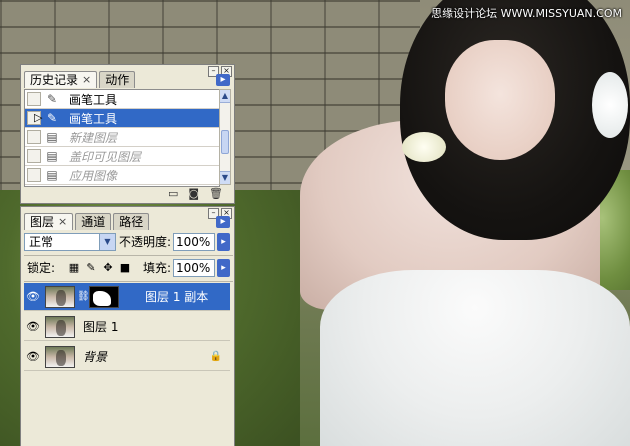 Image resolution: width=630 pixels, height=446 pixels. Describe the element at coordinates (193, 194) in the screenshot. I see `camera-snapshot-icon: ◙` at that location.